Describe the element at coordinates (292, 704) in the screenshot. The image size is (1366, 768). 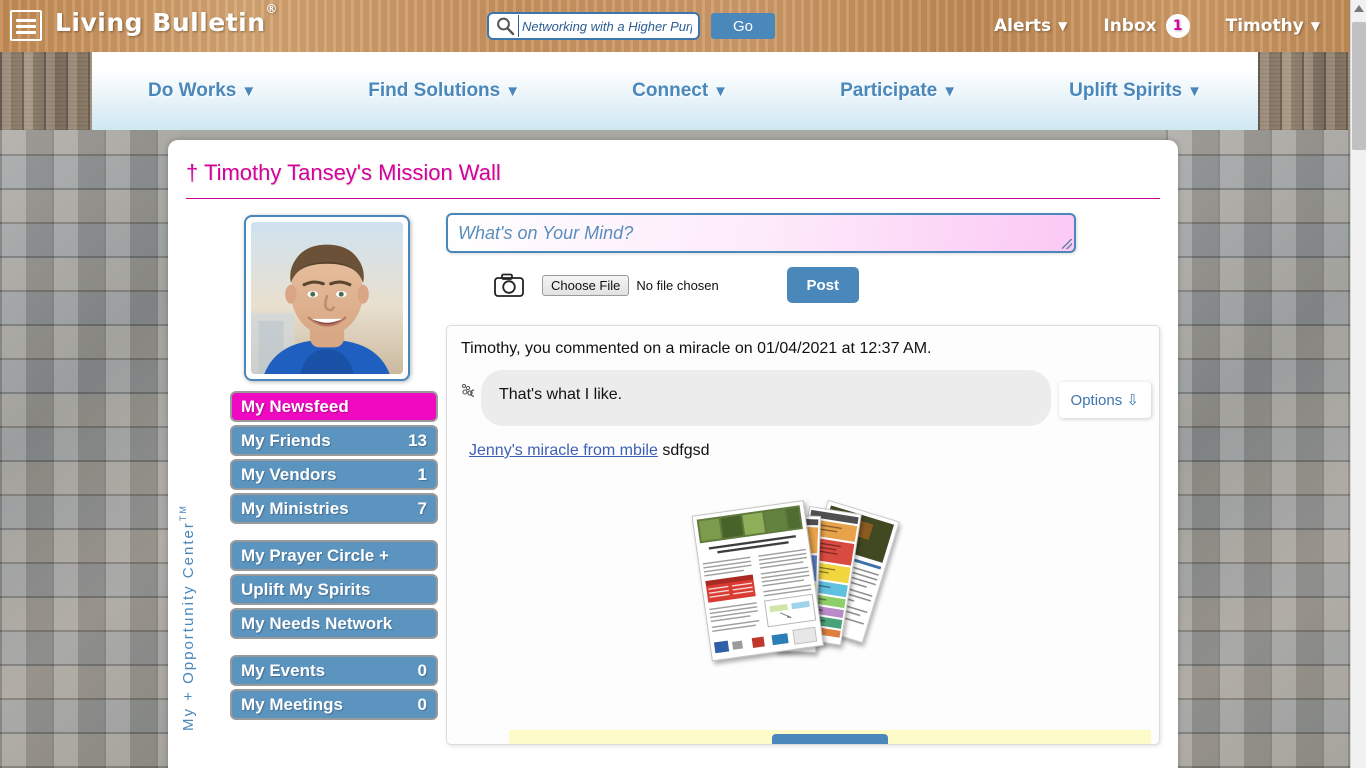
I see `sidebar-item-label: My Meetings` at that location.